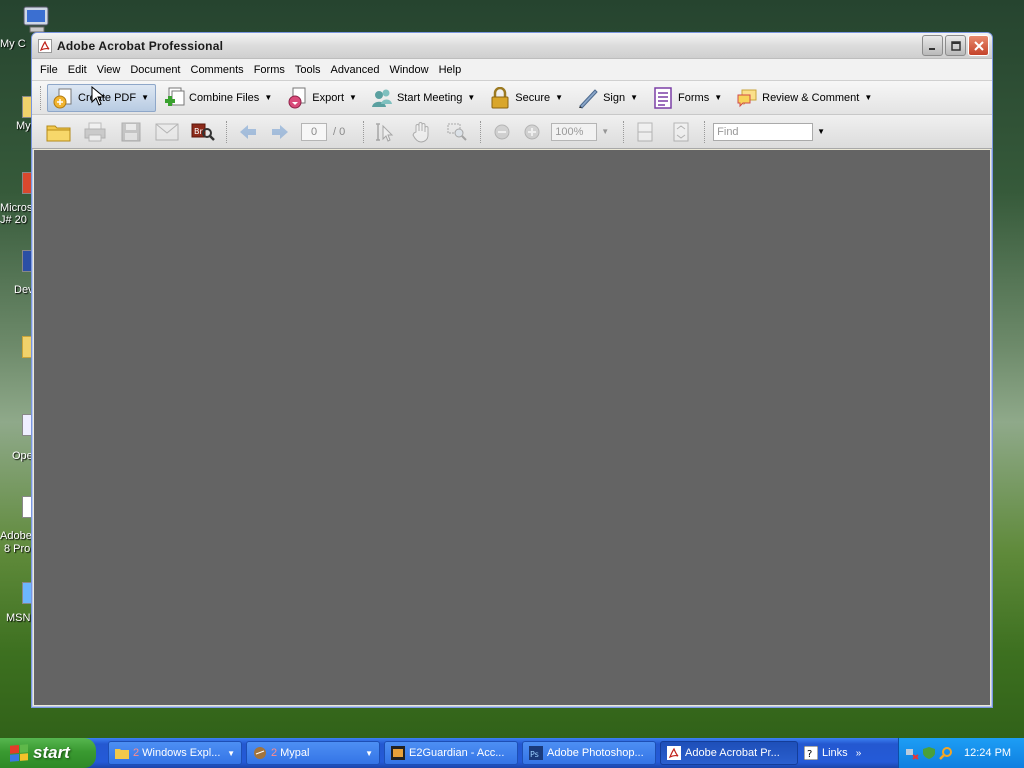 This screenshot has width=1024, height=768. Describe the element at coordinates (295, 753) in the screenshot. I see `taskbar-button-label: Mypal` at that location.